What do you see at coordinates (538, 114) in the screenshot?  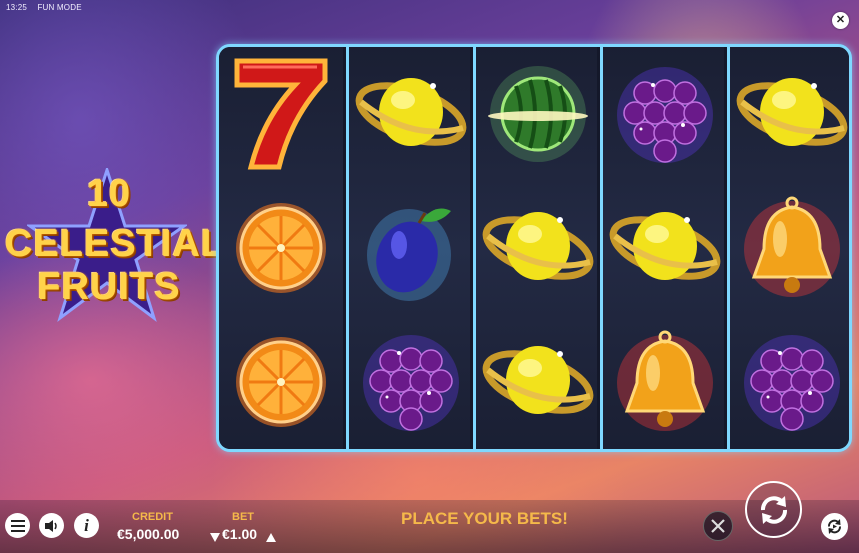 I see `watermelon-symbol` at bounding box center [538, 114].